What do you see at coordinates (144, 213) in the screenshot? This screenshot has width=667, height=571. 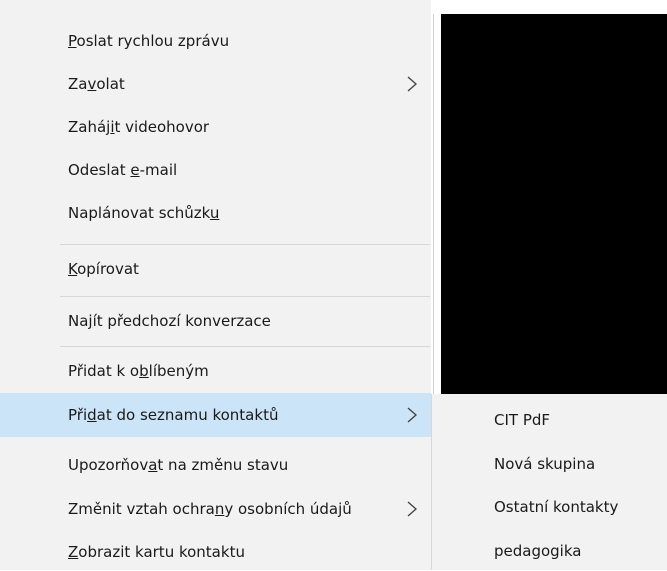 I see `menu-item-label: Naplánovat schůzku` at bounding box center [144, 213].